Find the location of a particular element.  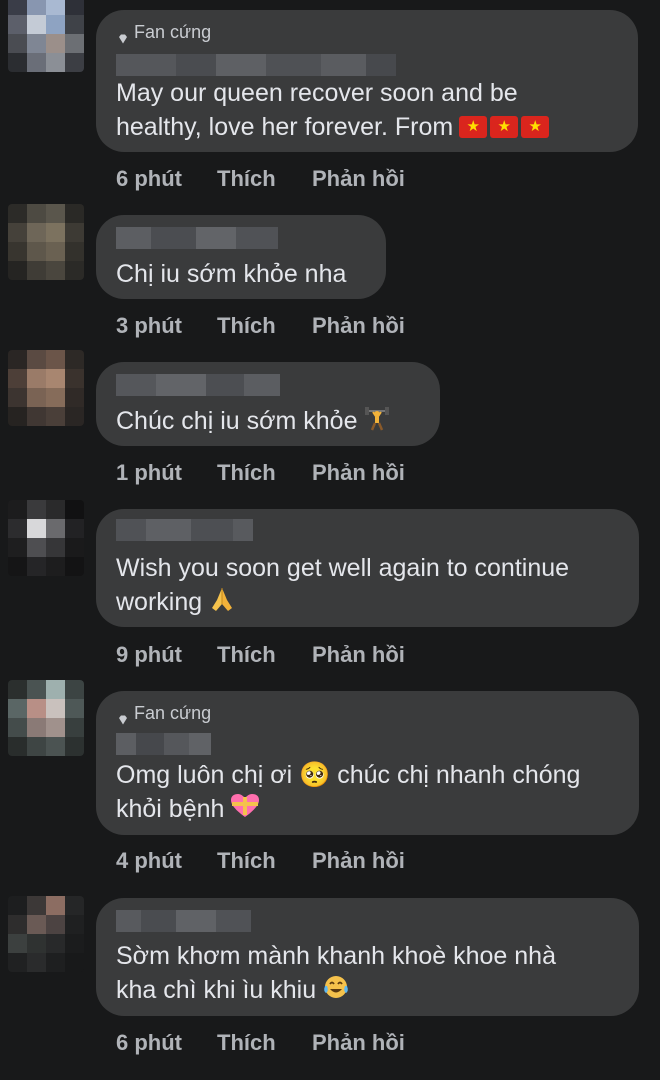

timestamp: 1 phút is located at coordinates (166, 473).